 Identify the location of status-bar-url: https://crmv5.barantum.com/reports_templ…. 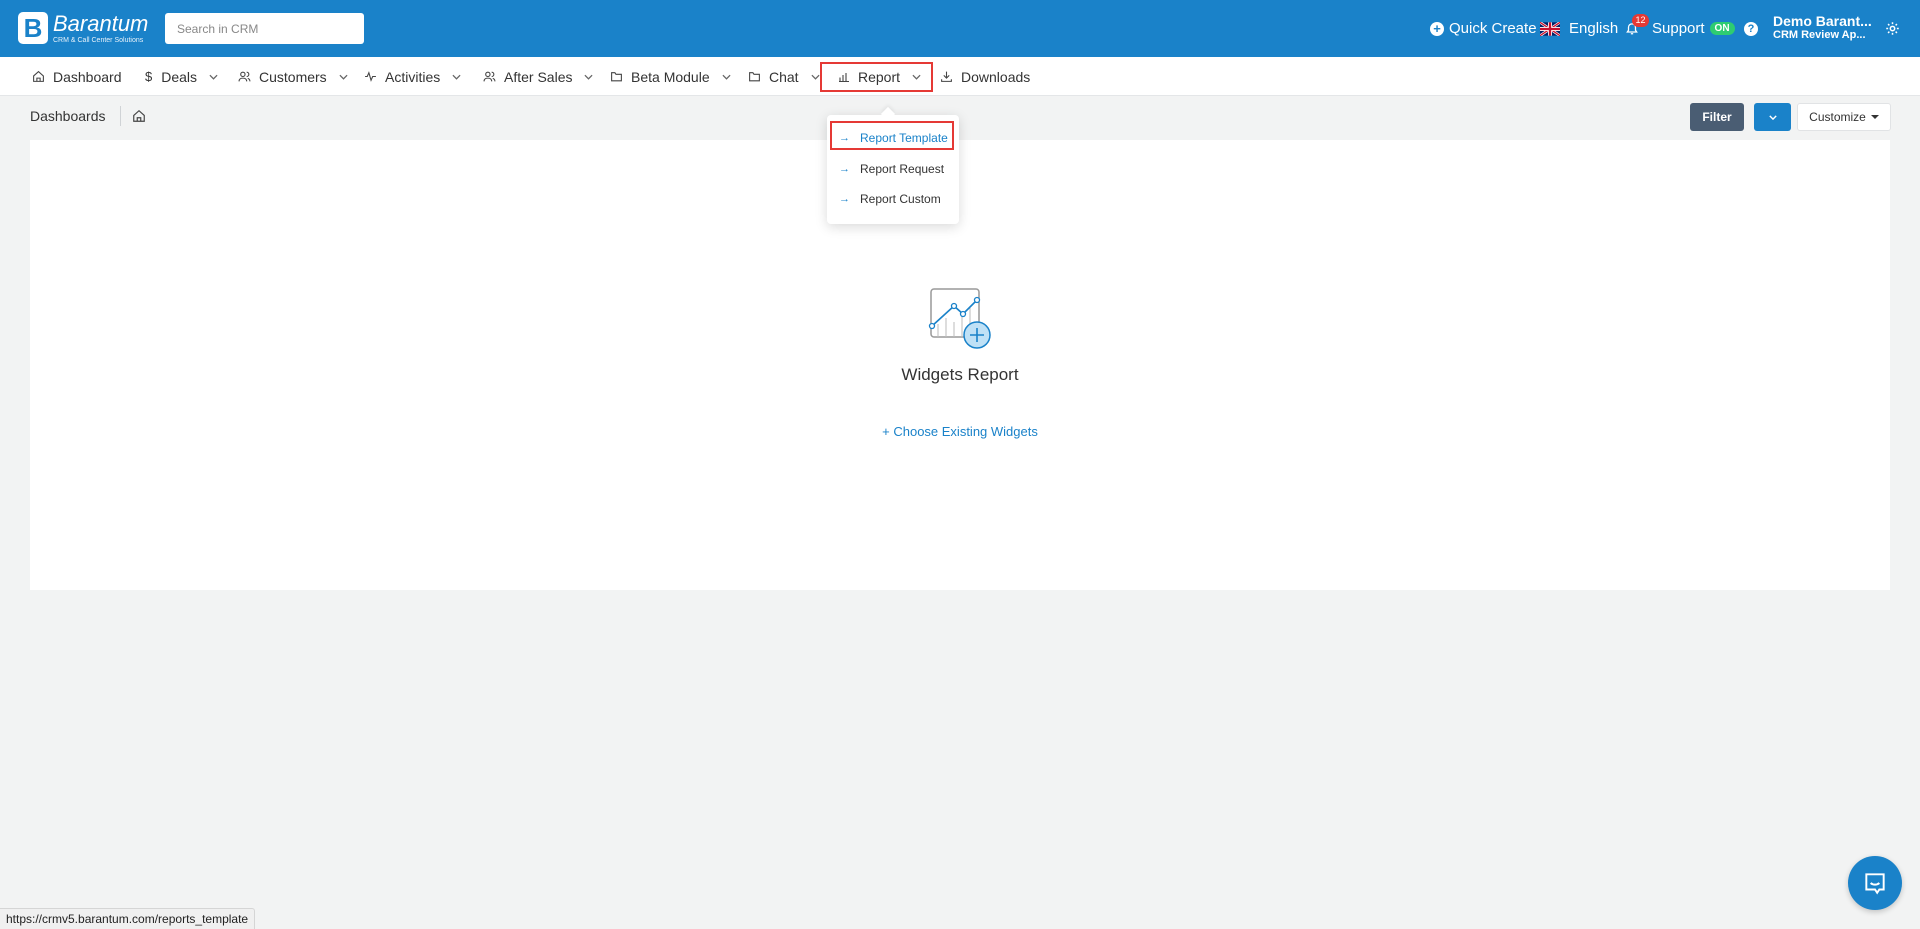
(128, 918).